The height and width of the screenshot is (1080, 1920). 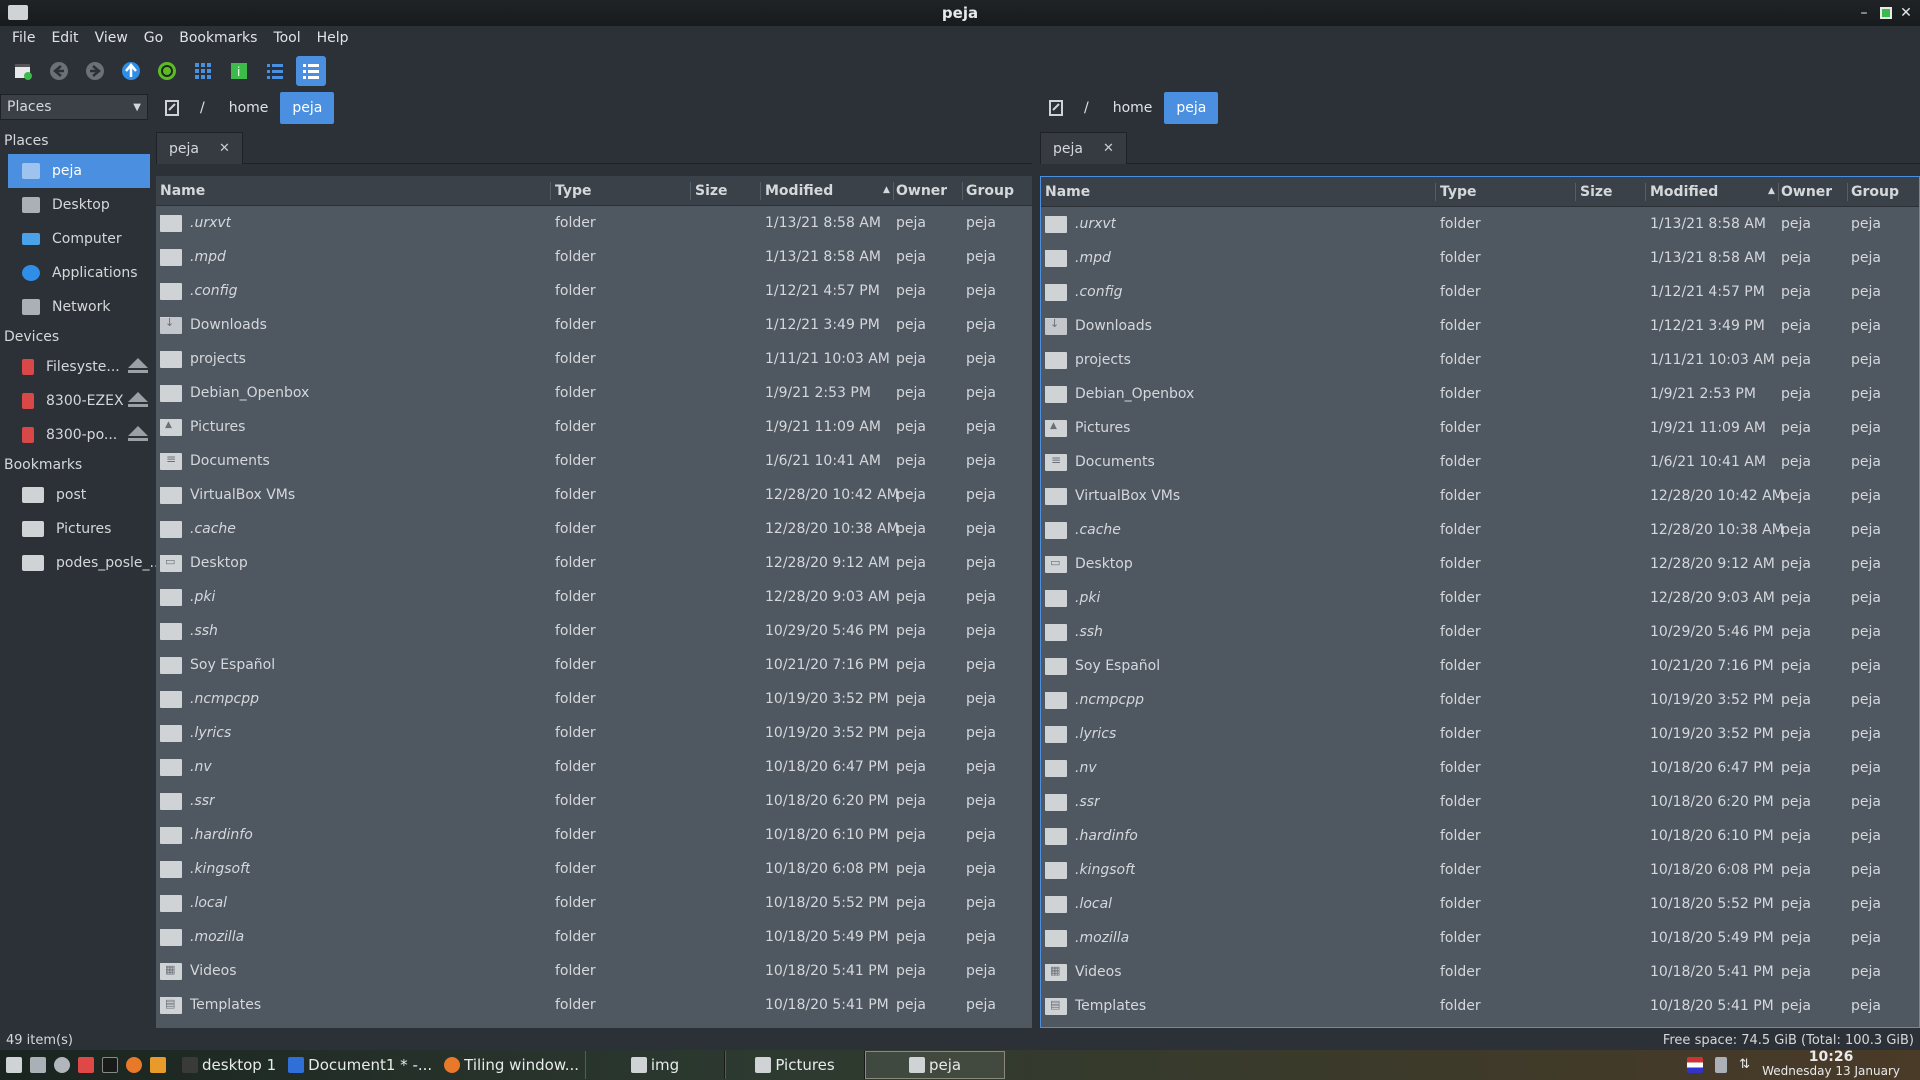 I want to click on menu-go: Go, so click(x=153, y=38).